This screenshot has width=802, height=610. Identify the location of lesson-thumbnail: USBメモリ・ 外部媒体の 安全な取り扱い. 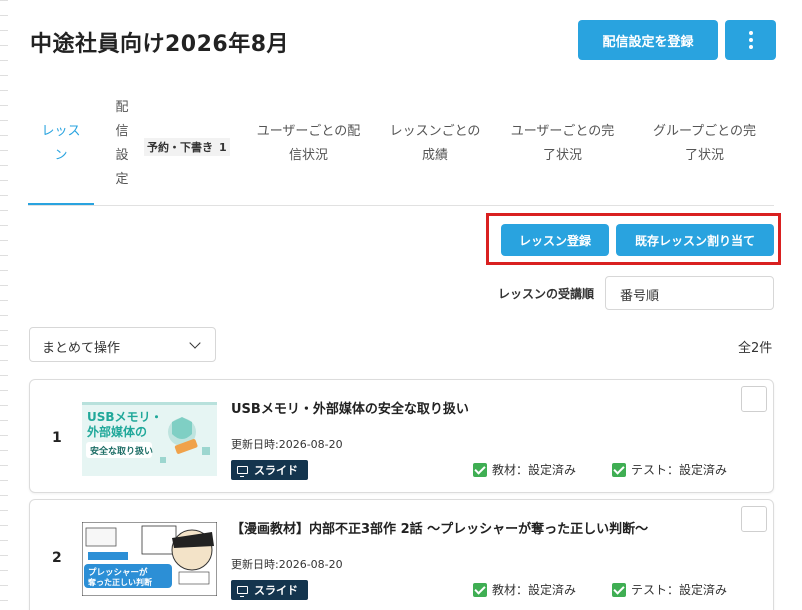
(149, 439).